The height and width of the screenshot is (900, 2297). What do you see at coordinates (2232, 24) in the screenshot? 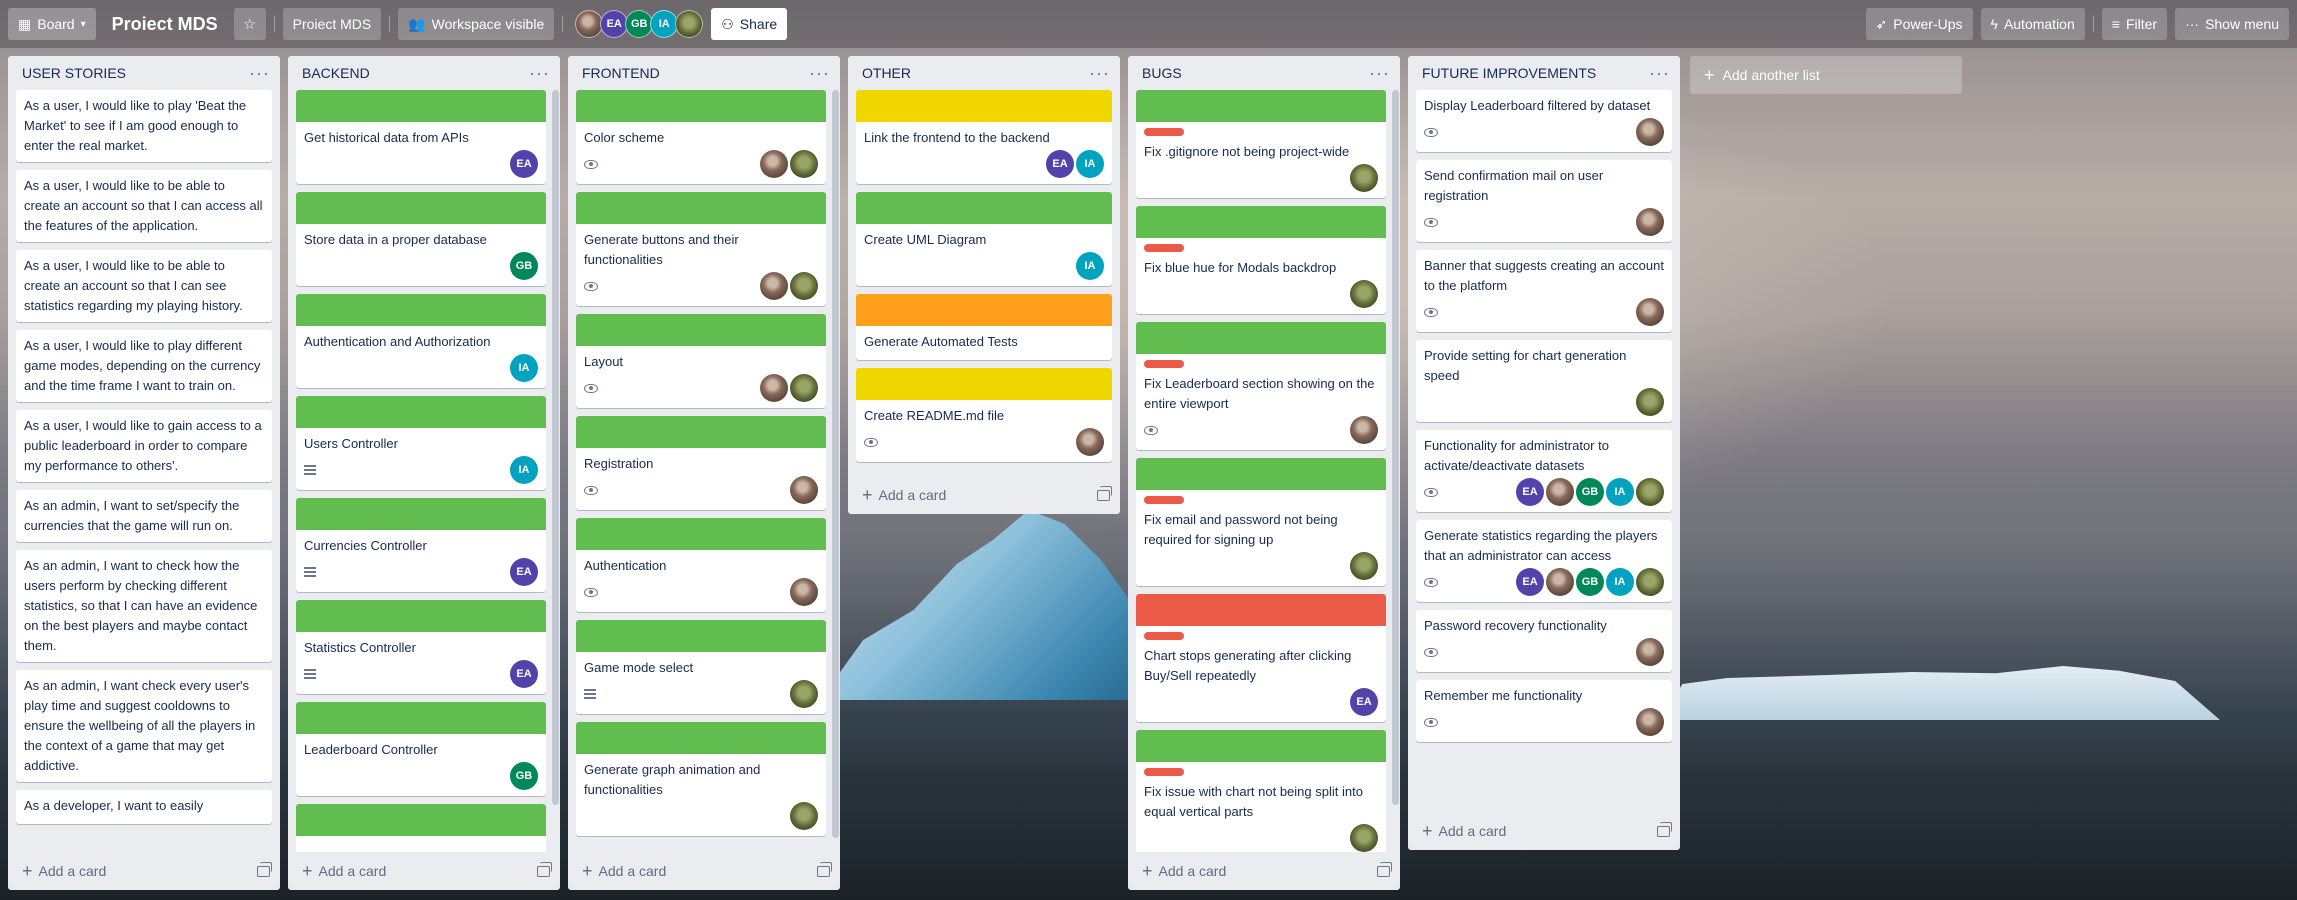
I see `show-menu-button: ··· Show menu` at bounding box center [2232, 24].